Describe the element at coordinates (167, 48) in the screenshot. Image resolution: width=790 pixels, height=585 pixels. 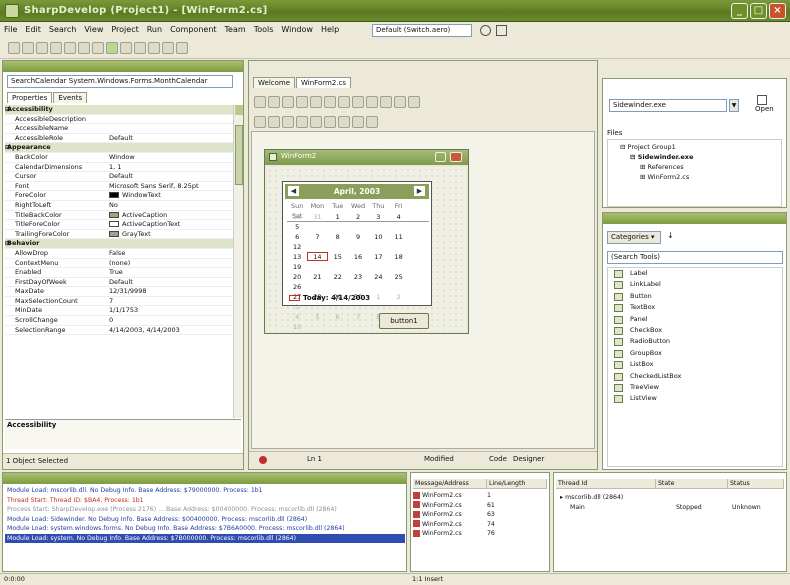
I see `undo-icon` at that location.